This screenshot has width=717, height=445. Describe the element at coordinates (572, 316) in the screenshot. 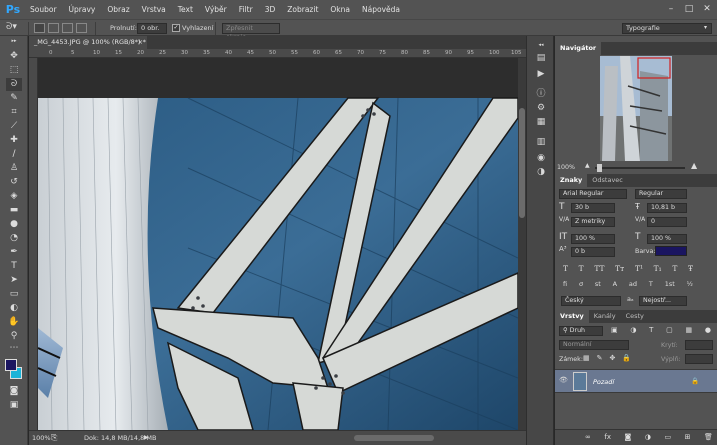

I see `tab-layers: Vrstvy` at that location.